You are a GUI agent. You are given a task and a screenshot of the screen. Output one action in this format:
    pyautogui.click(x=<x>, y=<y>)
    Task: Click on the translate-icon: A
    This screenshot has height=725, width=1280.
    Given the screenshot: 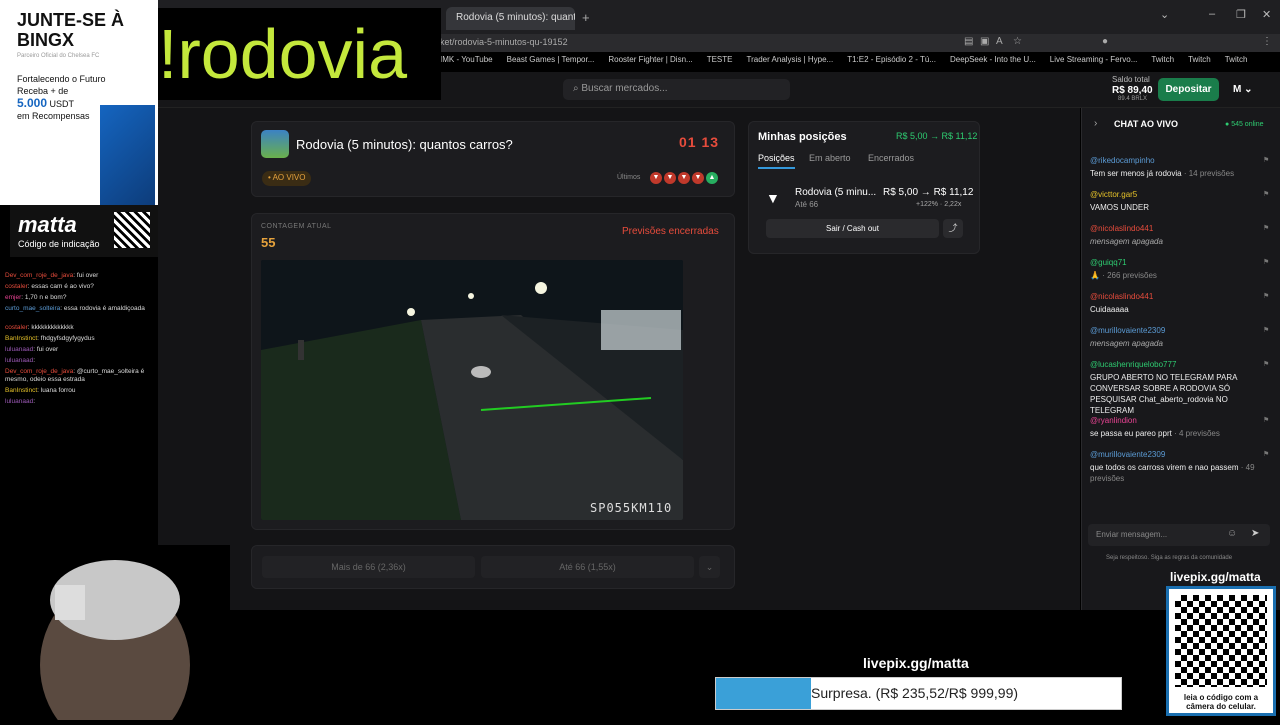 What is the action you would take?
    pyautogui.click(x=999, y=41)
    